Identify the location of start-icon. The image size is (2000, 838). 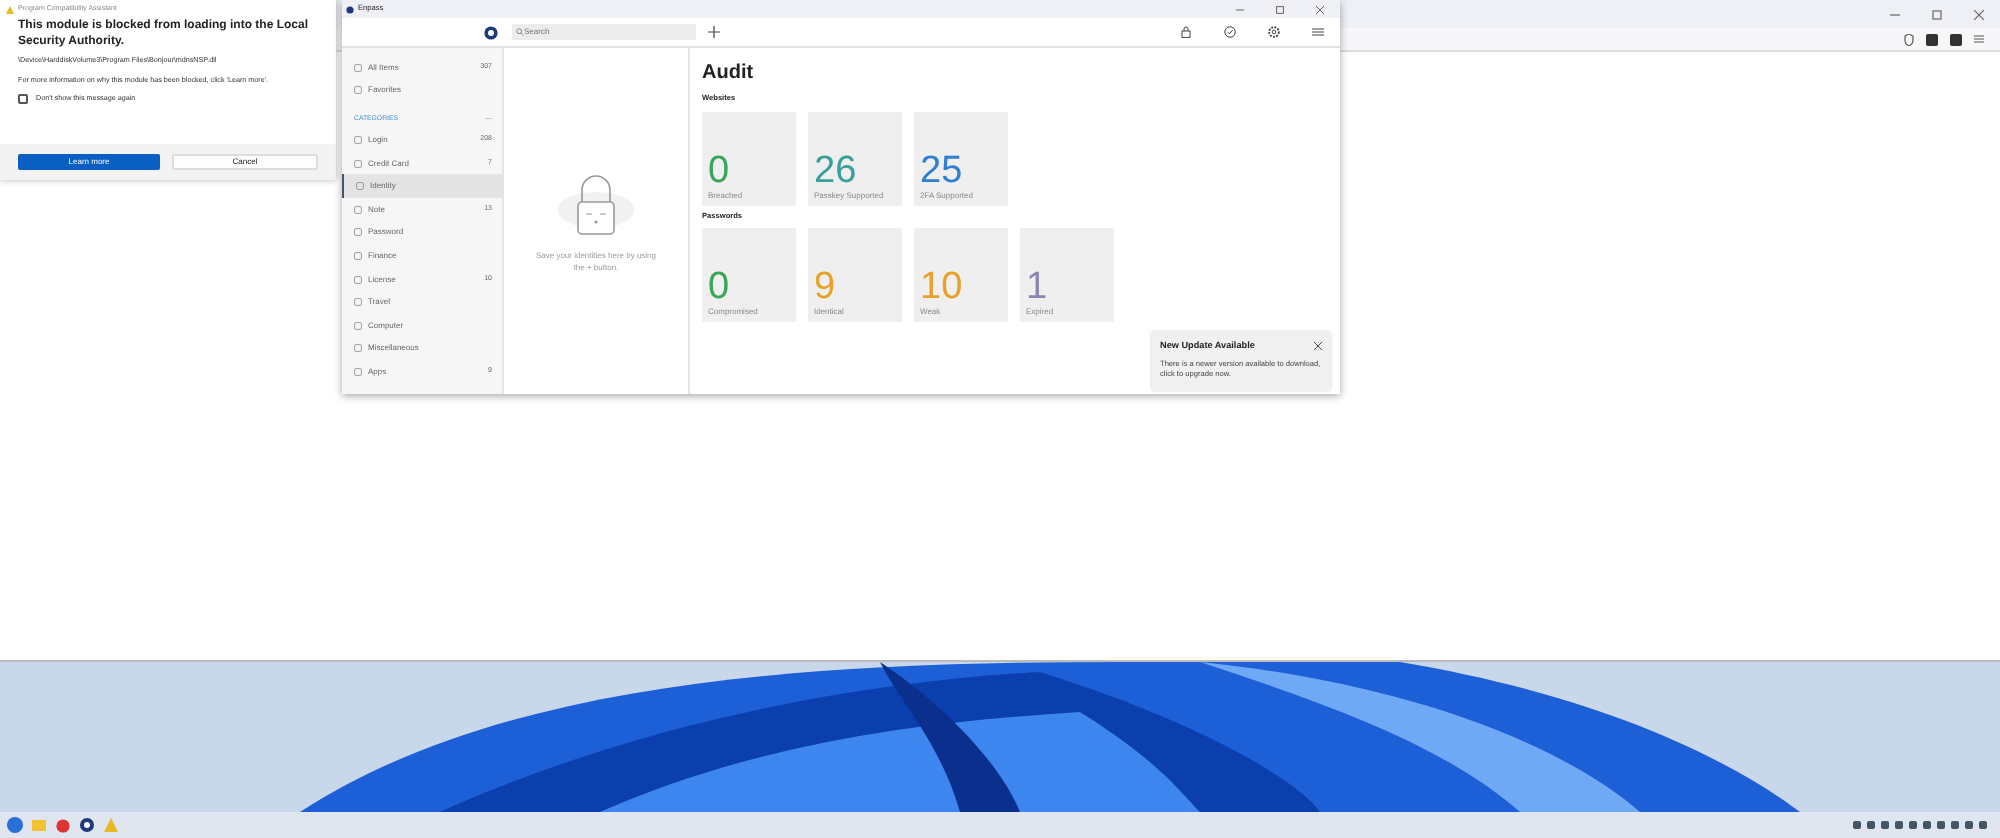
(15, 825).